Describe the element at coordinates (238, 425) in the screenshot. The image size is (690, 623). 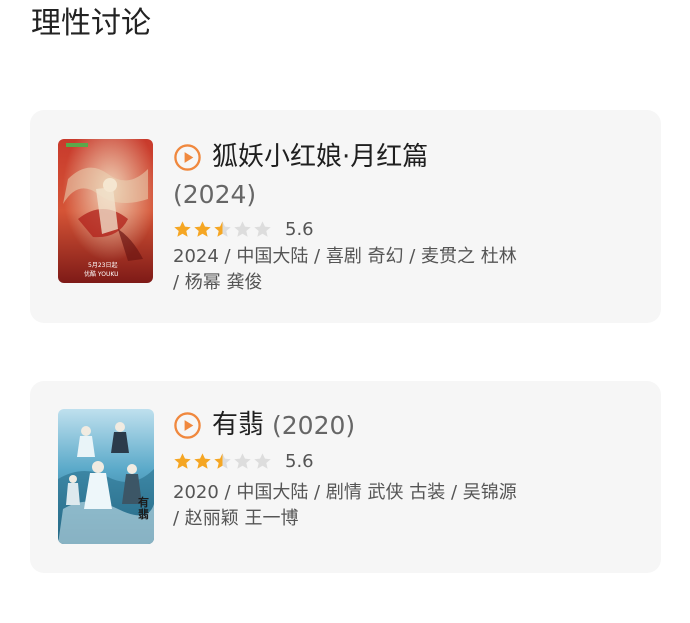
I see `movie-title: 有翡` at that location.